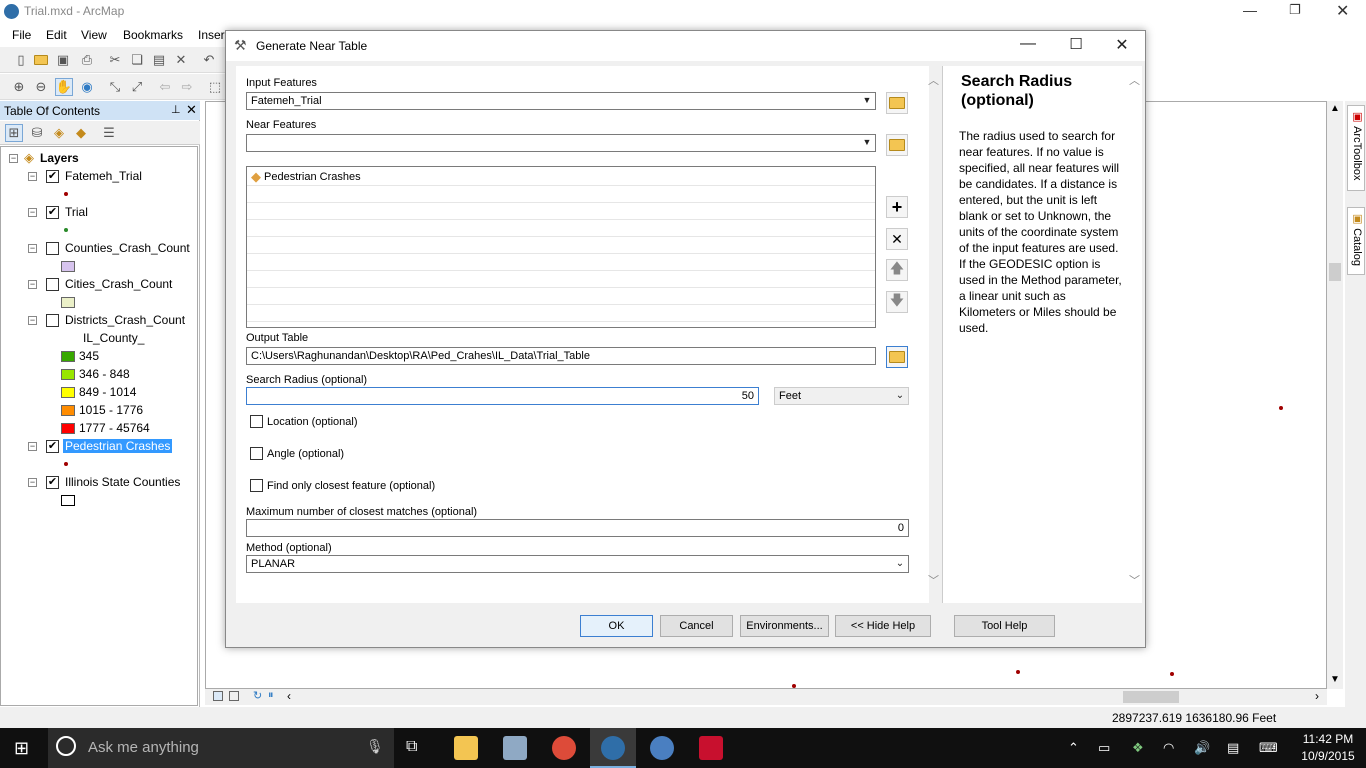  What do you see at coordinates (897, 357) in the screenshot?
I see `browse-output-button` at bounding box center [897, 357].